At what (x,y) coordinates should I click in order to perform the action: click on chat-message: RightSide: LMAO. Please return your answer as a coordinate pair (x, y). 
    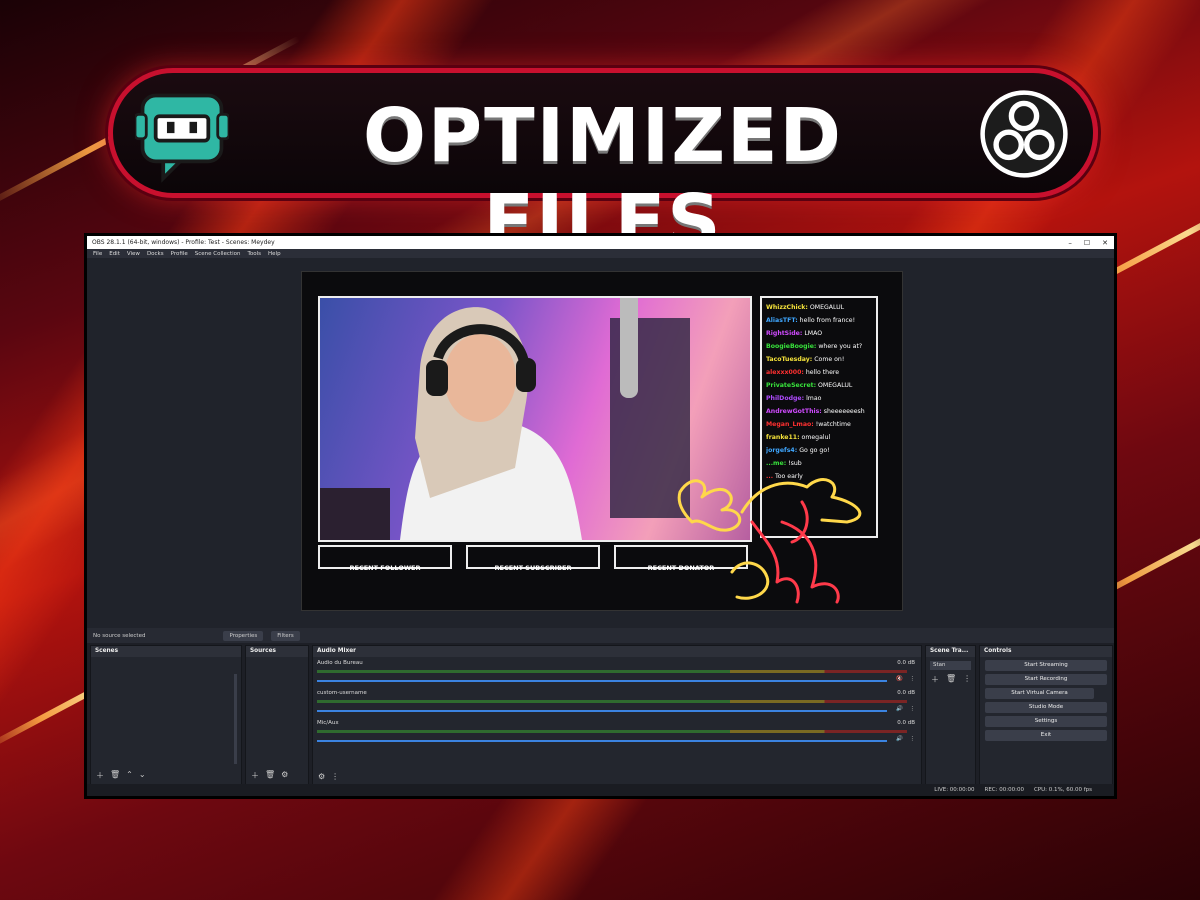
    Looking at the image, I should click on (819, 333).